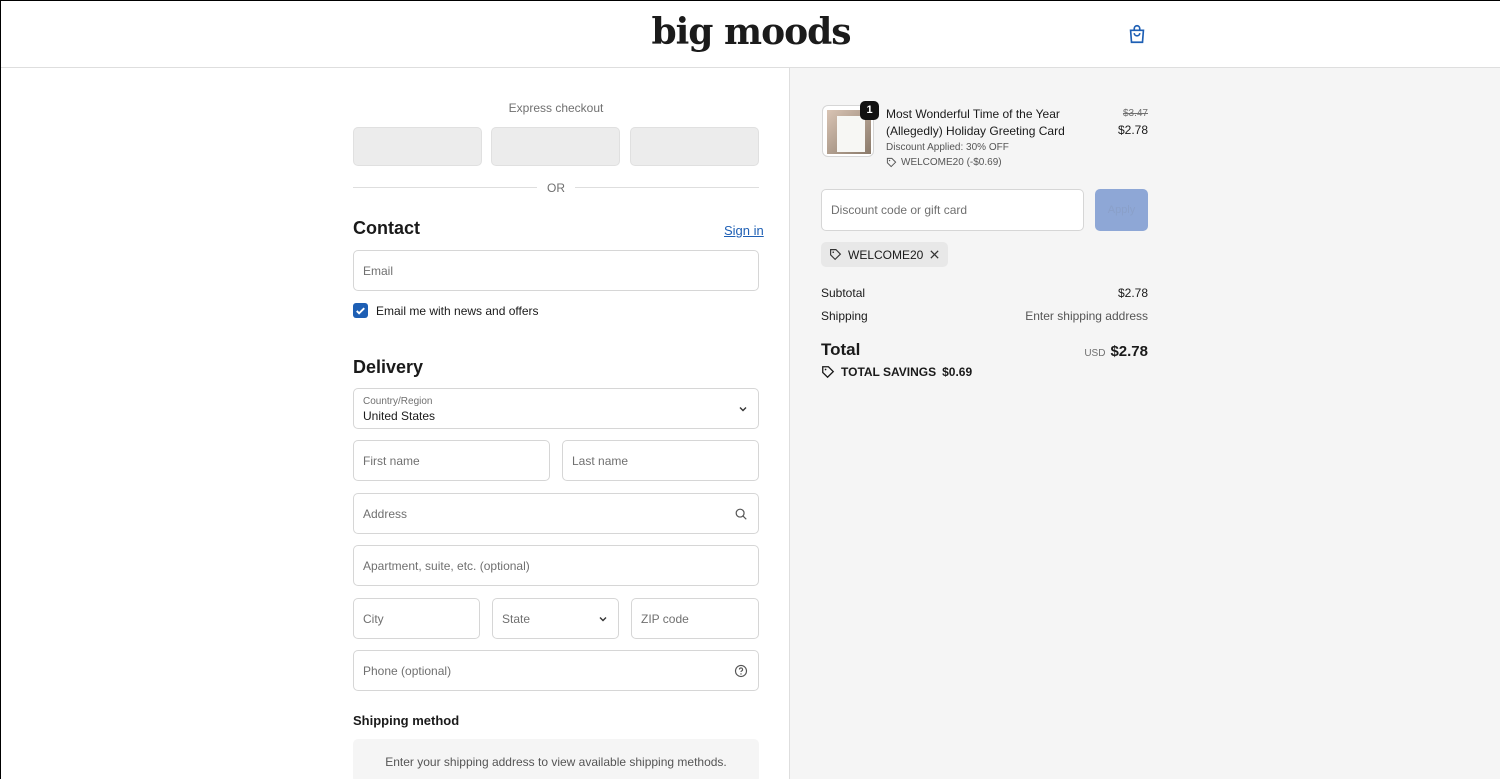  What do you see at coordinates (451, 460) in the screenshot?
I see `first-name-field: First name` at bounding box center [451, 460].